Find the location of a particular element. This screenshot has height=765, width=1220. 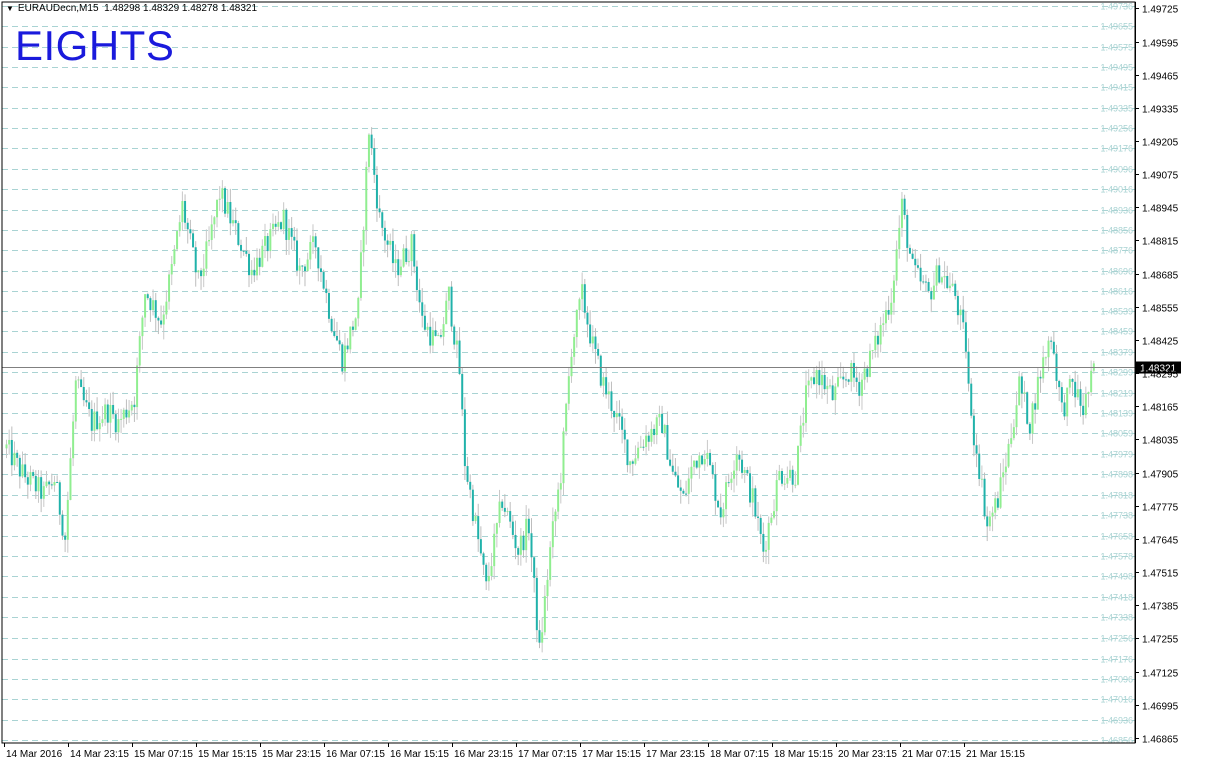

collapse-triangle-icon: ▼ is located at coordinates (10, 8).